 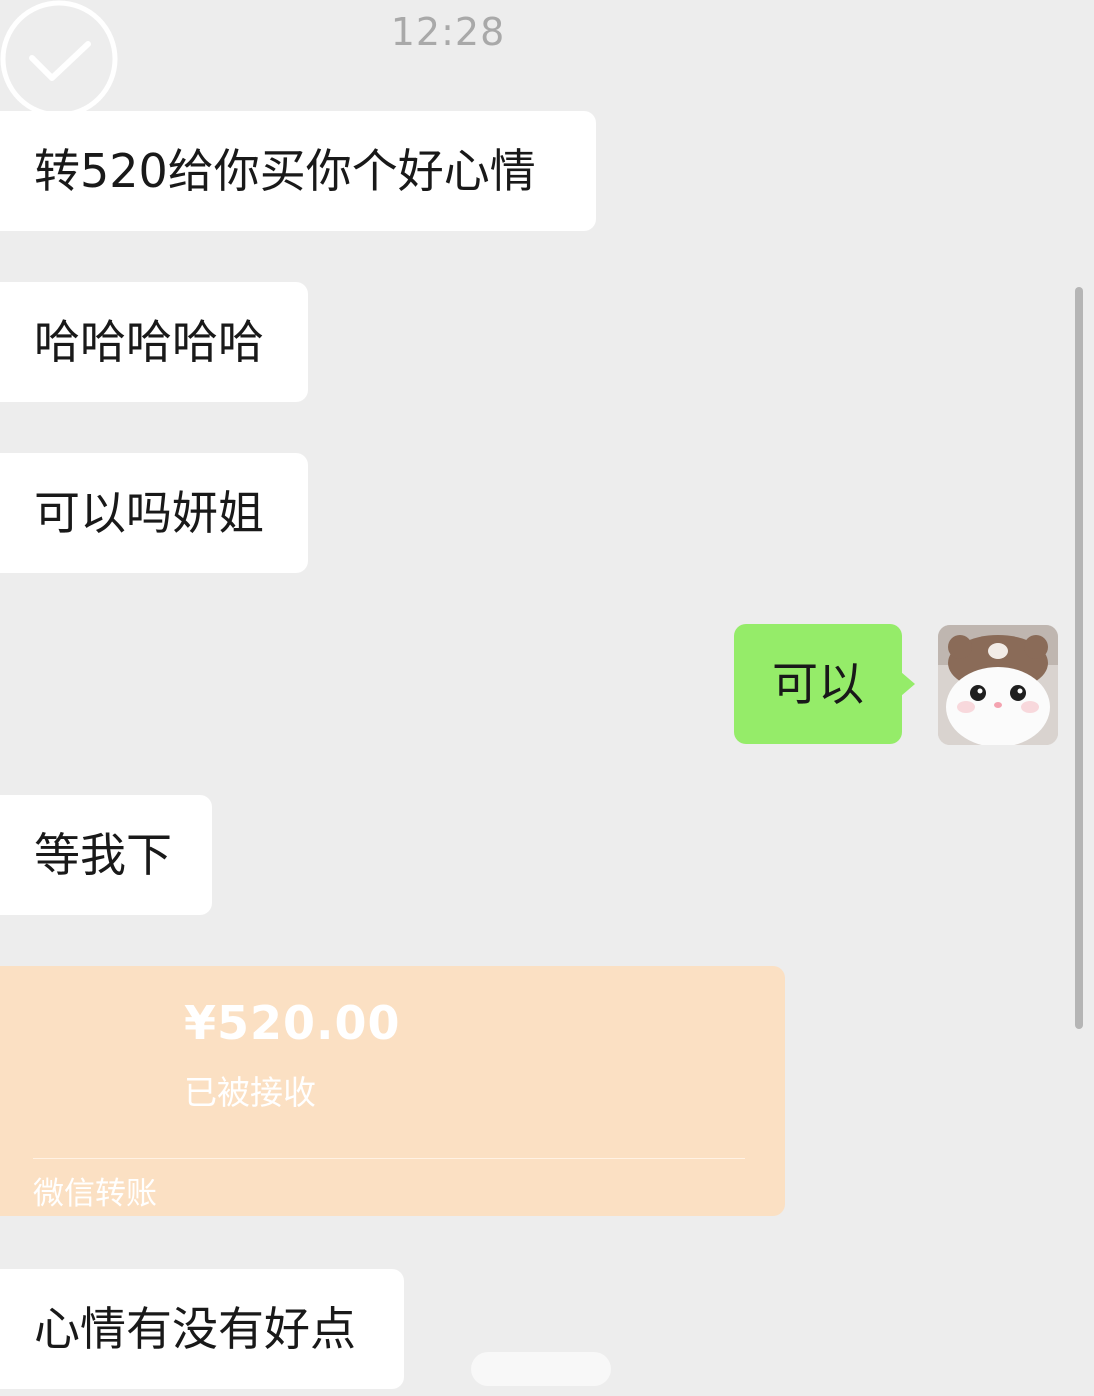 I want to click on cat-avatar-icon, so click(x=998, y=685).